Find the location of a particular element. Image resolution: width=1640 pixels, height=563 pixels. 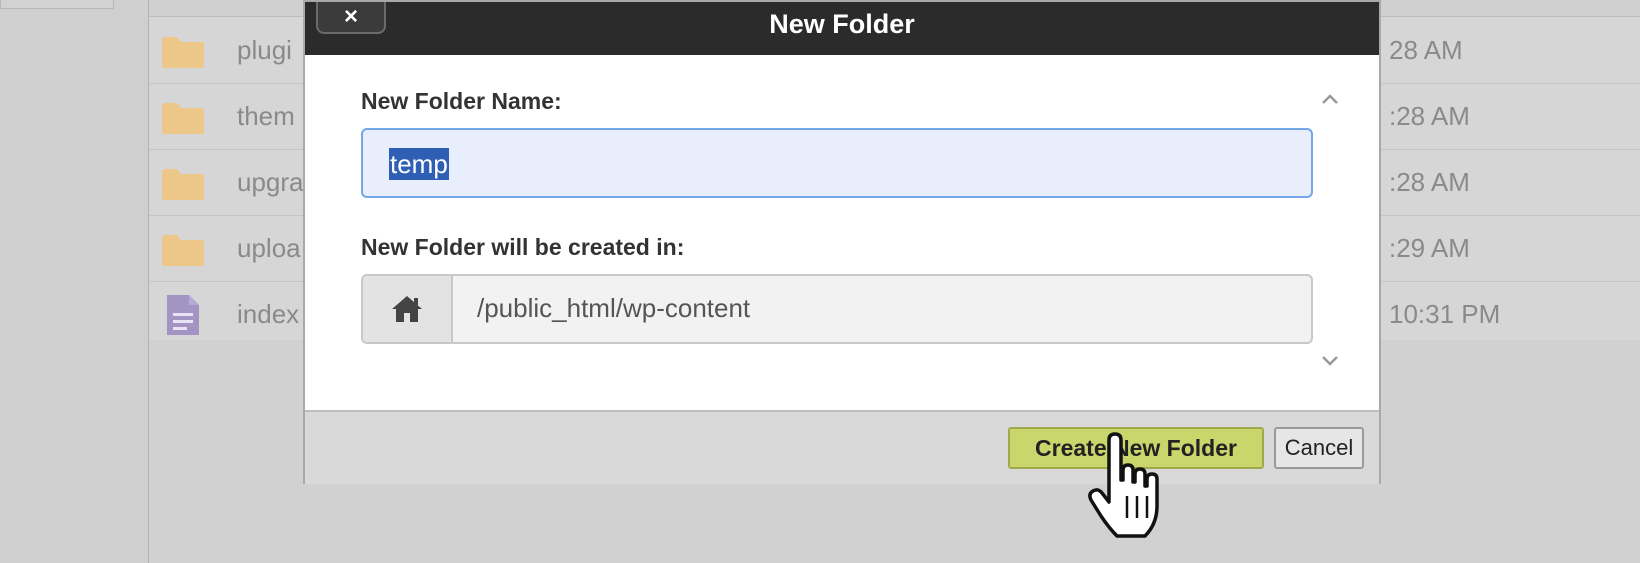

home-addon is located at coordinates (408, 309).